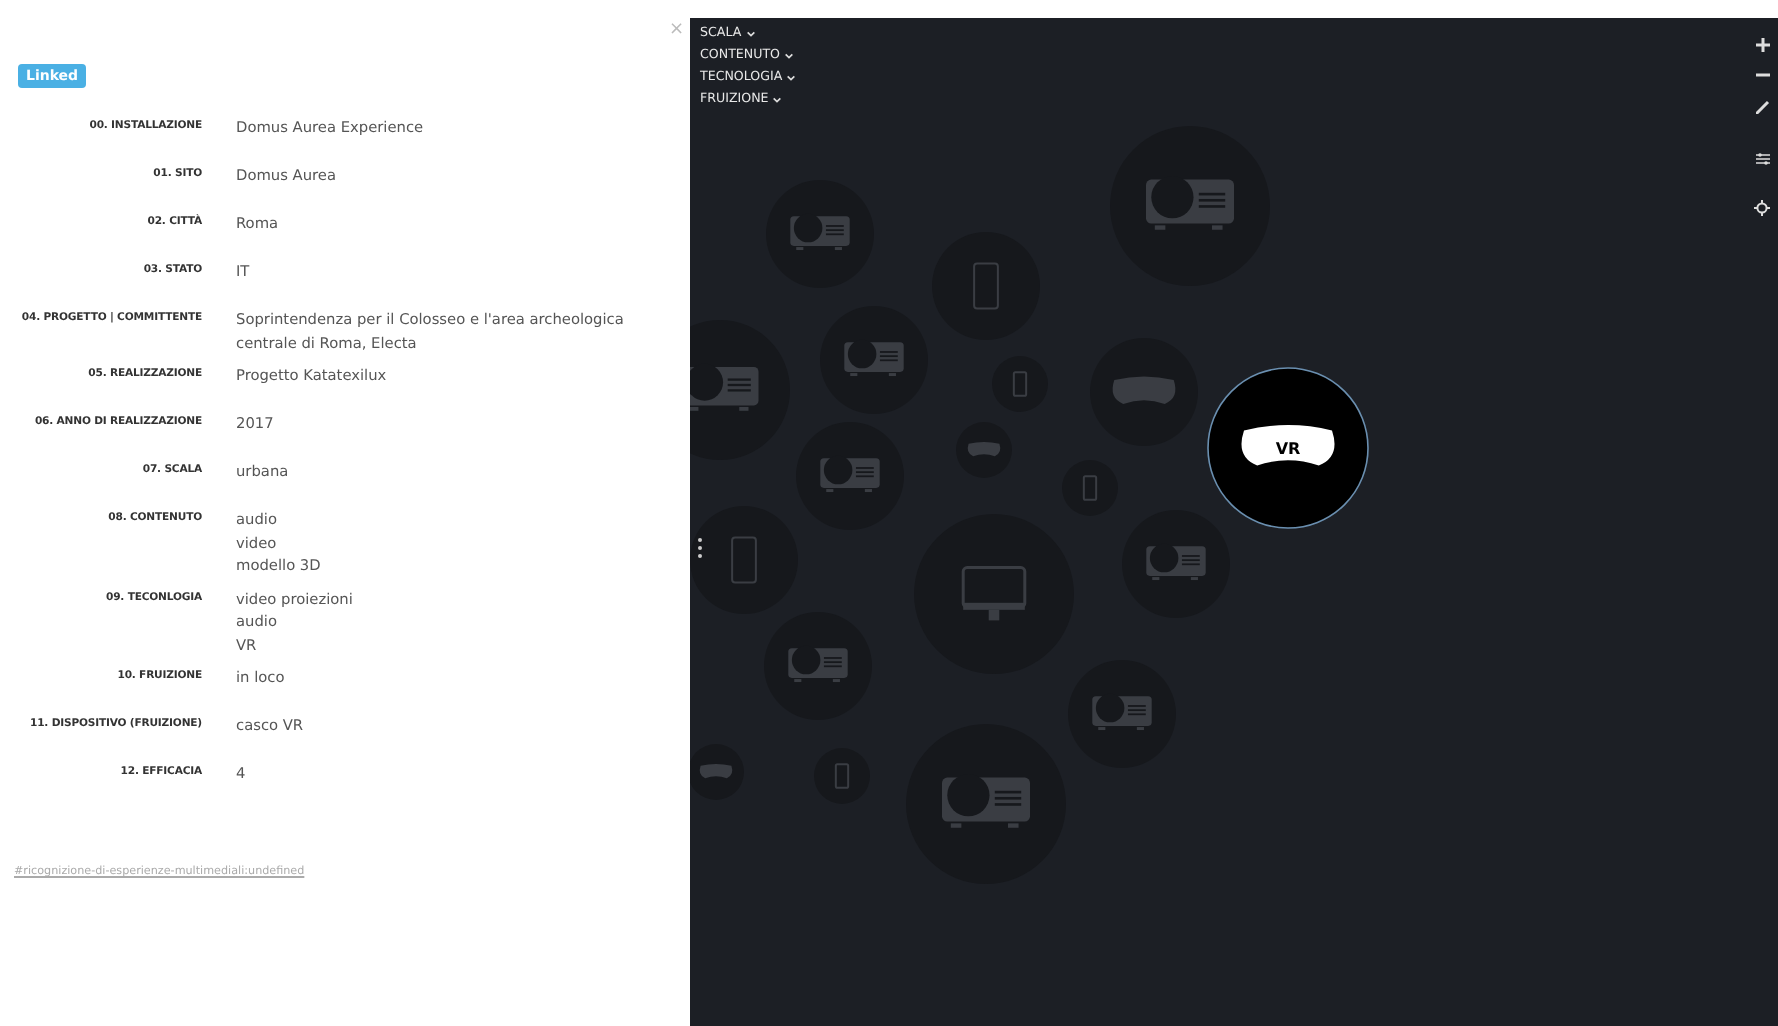 The image size is (1778, 1026). Describe the element at coordinates (1762, 45) in the screenshot. I see `zoom-in-button` at that location.